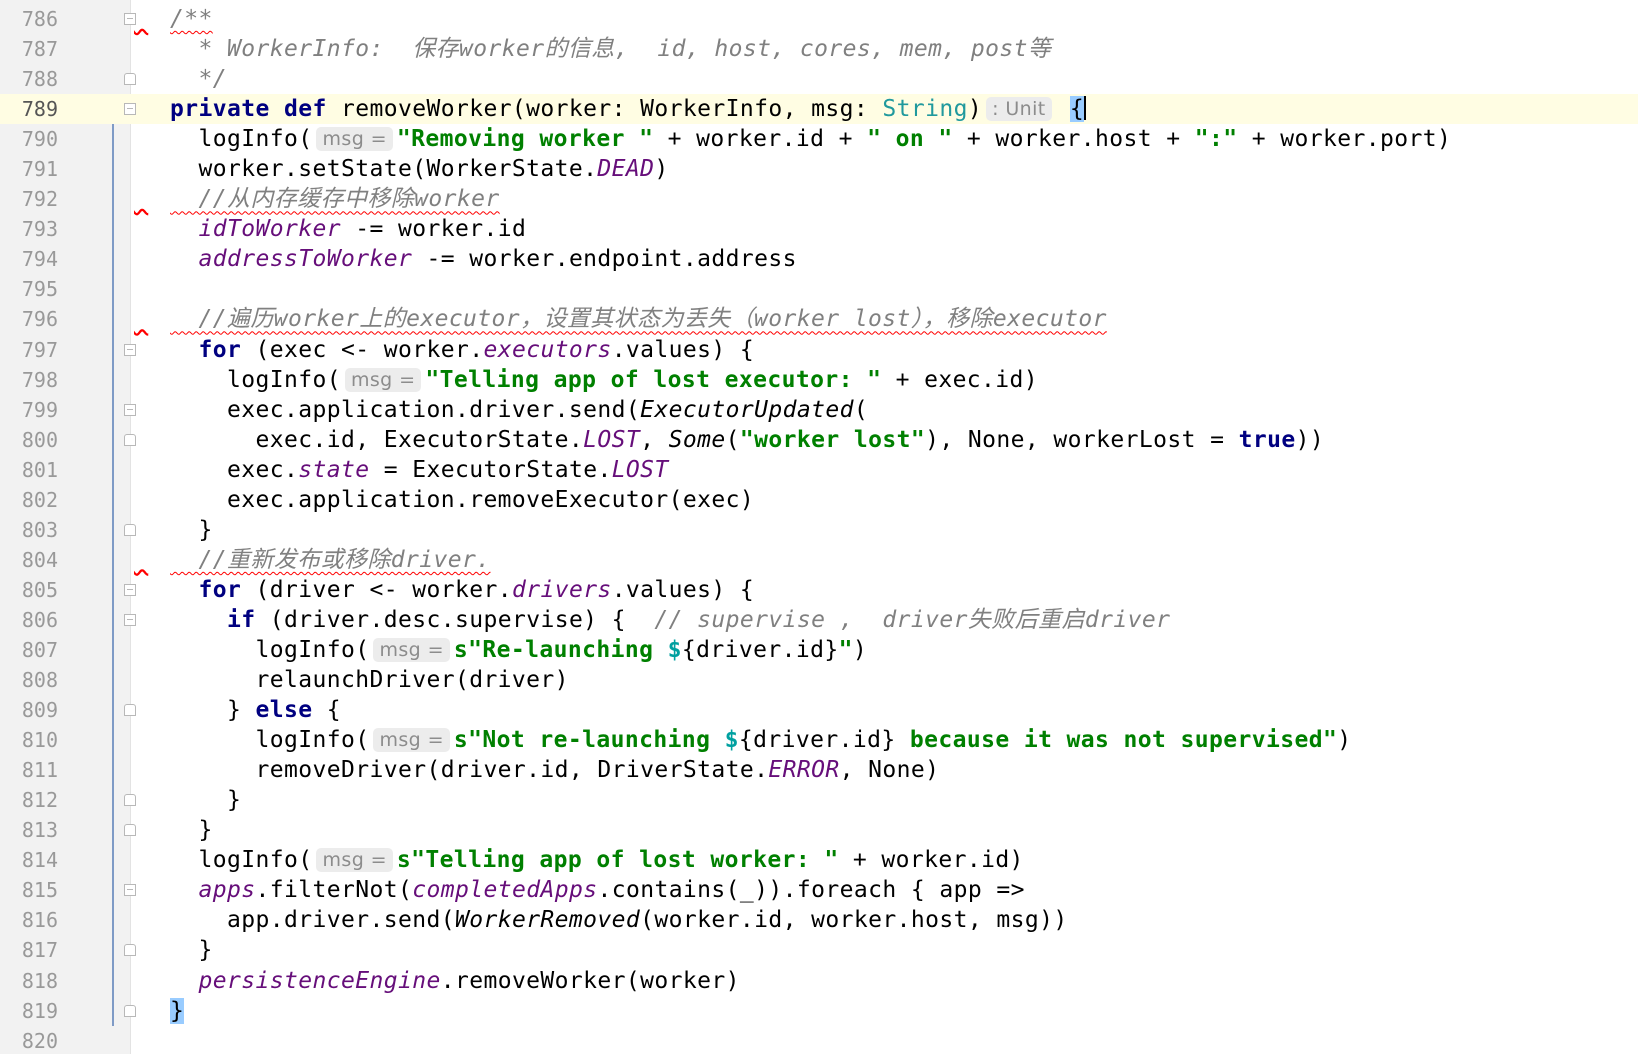 This screenshot has width=1638, height=1056. I want to click on code-text: exec.application.removeExecutor(exec), so click(462, 500).